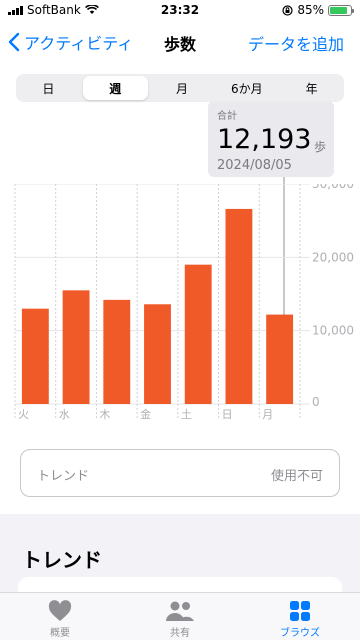 This screenshot has width=360, height=640. Describe the element at coordinates (246, 88) in the screenshot. I see `segment-6months: 6か月` at that location.